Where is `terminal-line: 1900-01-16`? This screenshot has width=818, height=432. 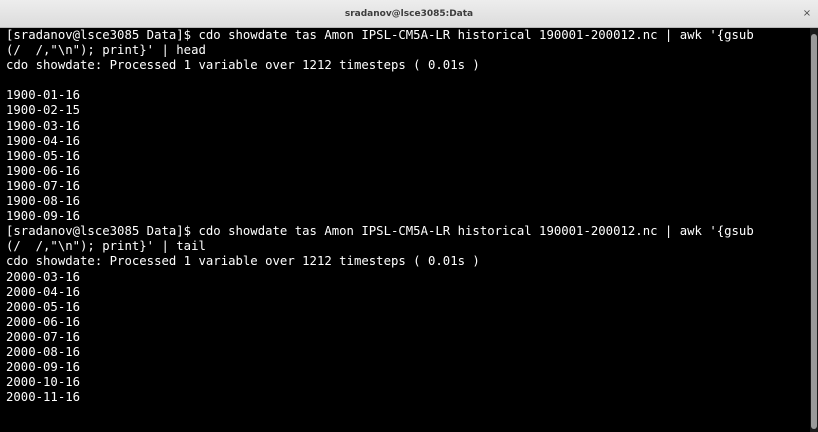 terminal-line: 1900-01-16 is located at coordinates (43, 95).